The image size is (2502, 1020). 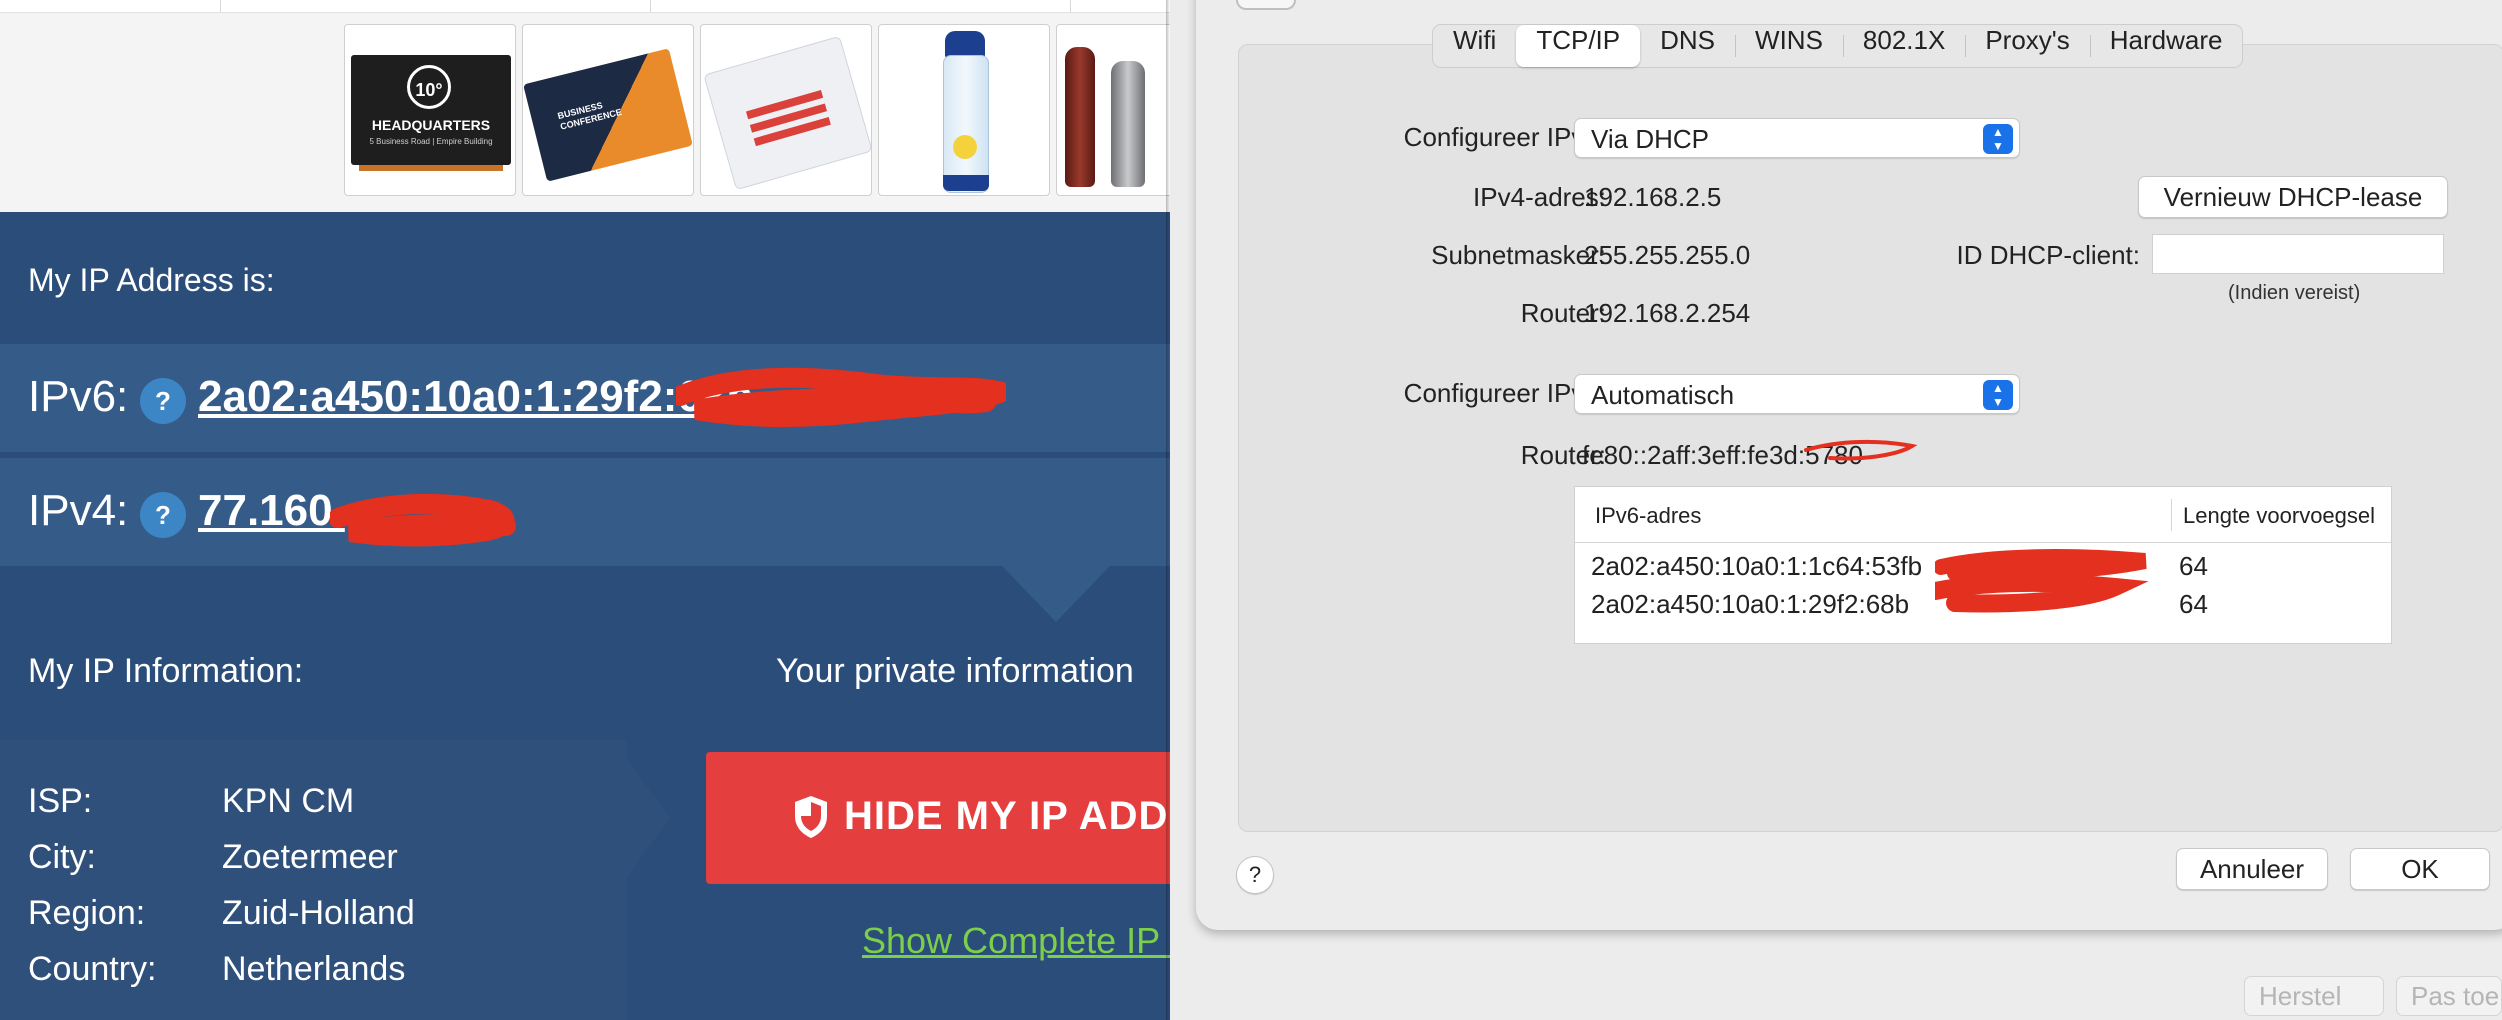 I want to click on revert-button: Herstel, so click(x=2314, y=996).